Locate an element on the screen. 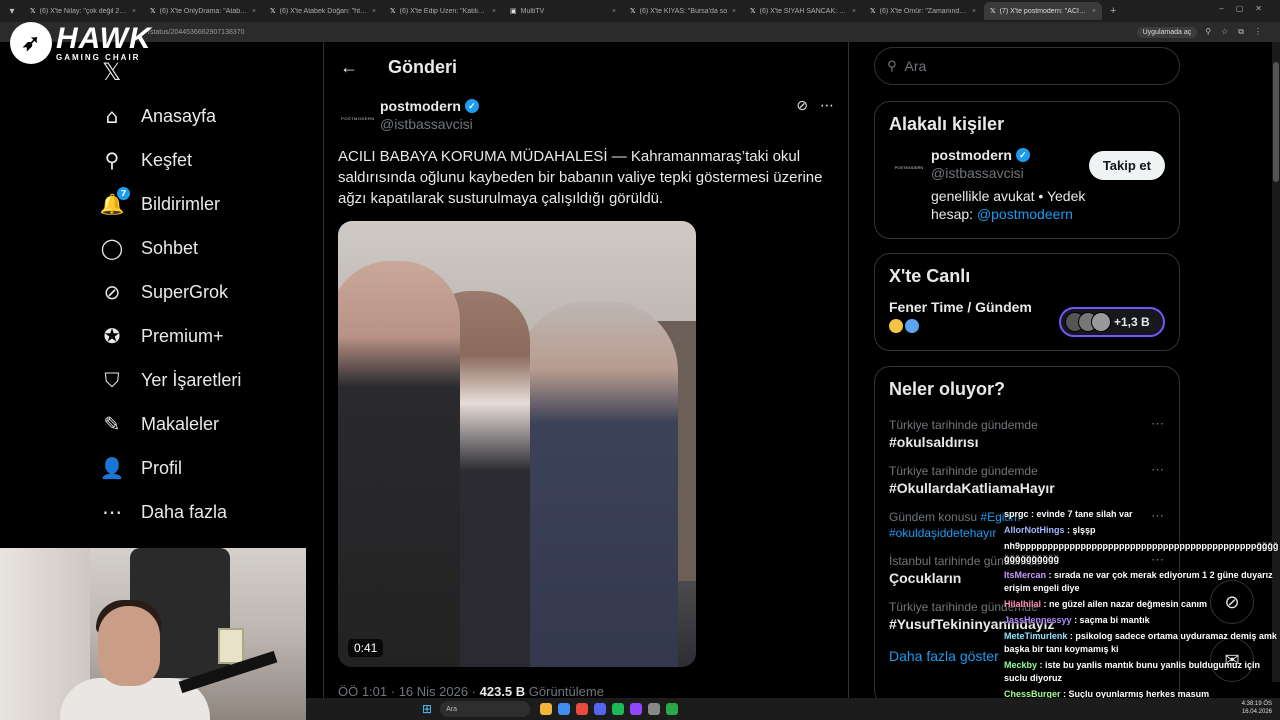  nav-item-supergrok: ⊘ SuperGrok is located at coordinates (170, 292).